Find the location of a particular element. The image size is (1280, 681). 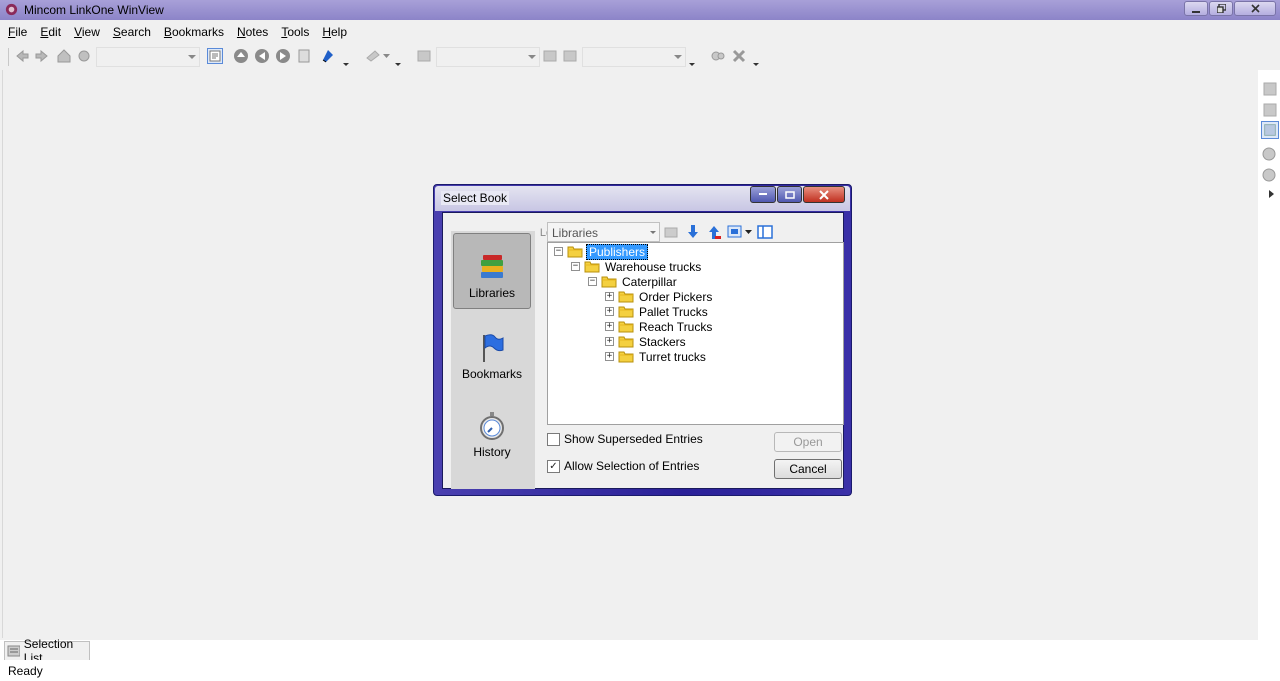

filter-combo is located at coordinates (634, 57).